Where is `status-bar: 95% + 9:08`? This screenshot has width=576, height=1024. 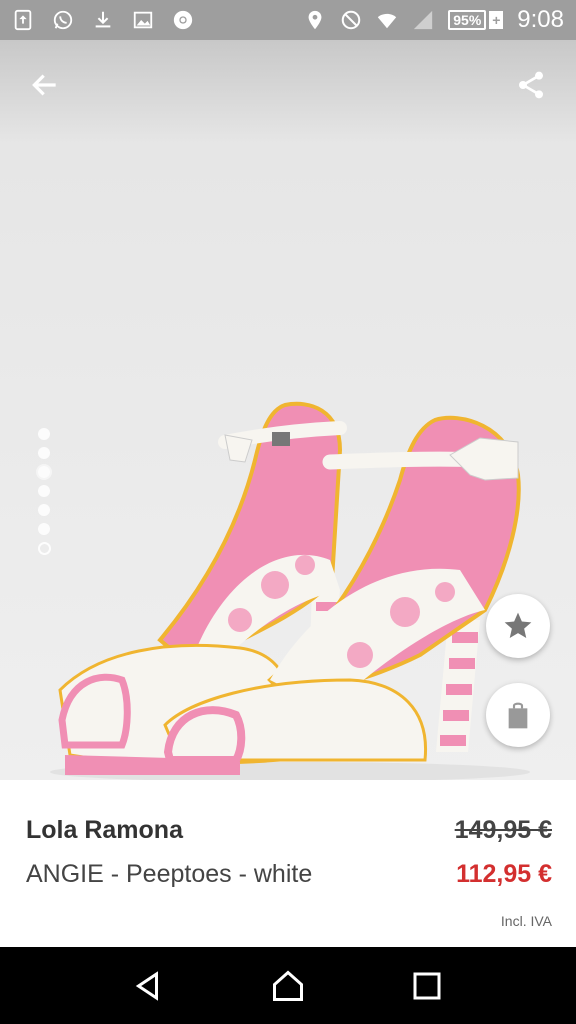
status-bar: 95% + 9:08 is located at coordinates (288, 20).